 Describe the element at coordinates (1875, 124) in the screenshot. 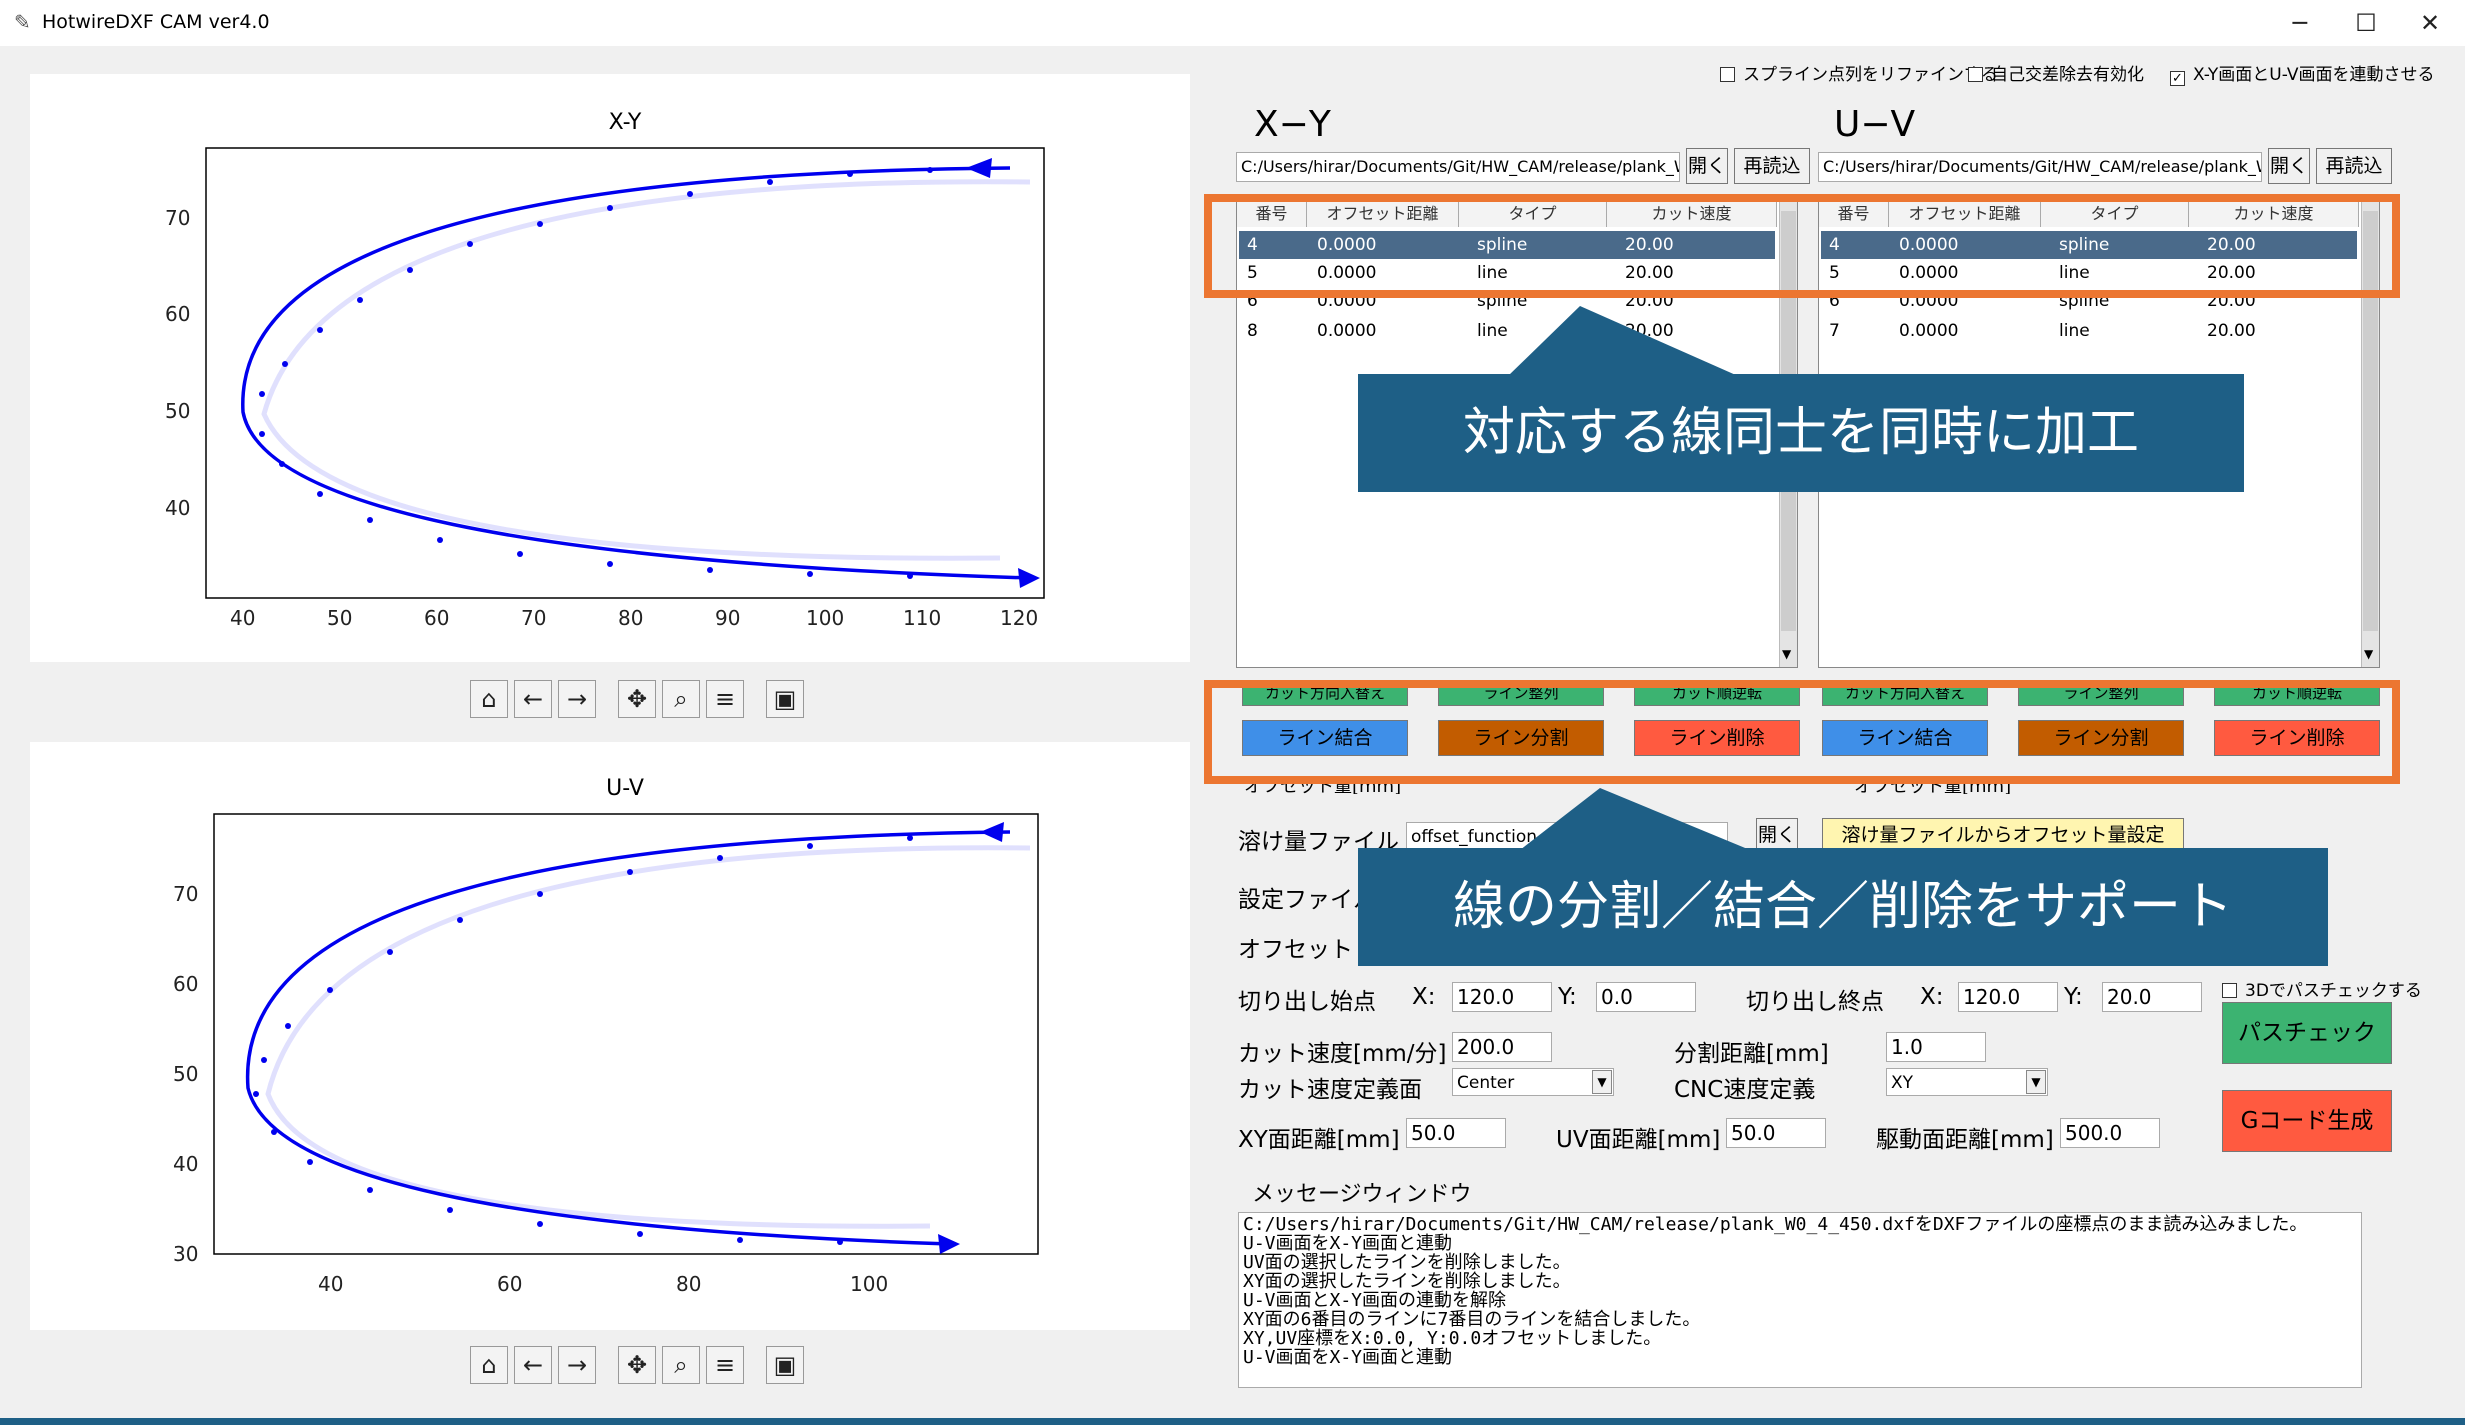

I see `uv-panel-heading: U−V` at that location.